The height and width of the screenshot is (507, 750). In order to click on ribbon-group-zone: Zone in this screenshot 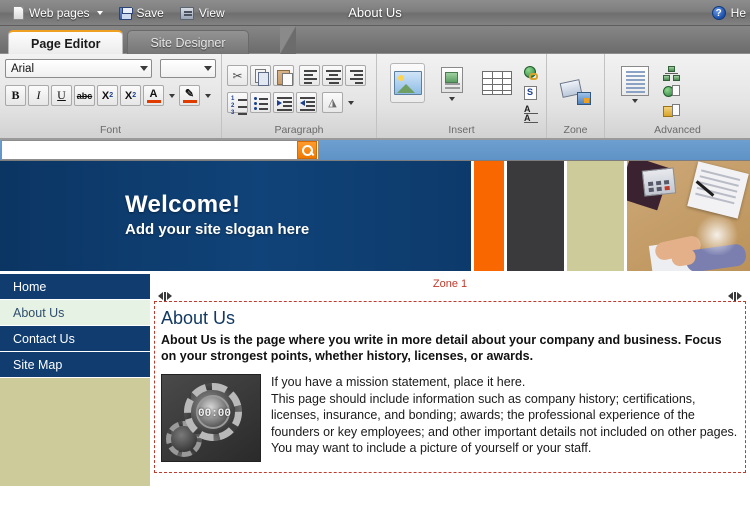, I will do `click(576, 96)`.